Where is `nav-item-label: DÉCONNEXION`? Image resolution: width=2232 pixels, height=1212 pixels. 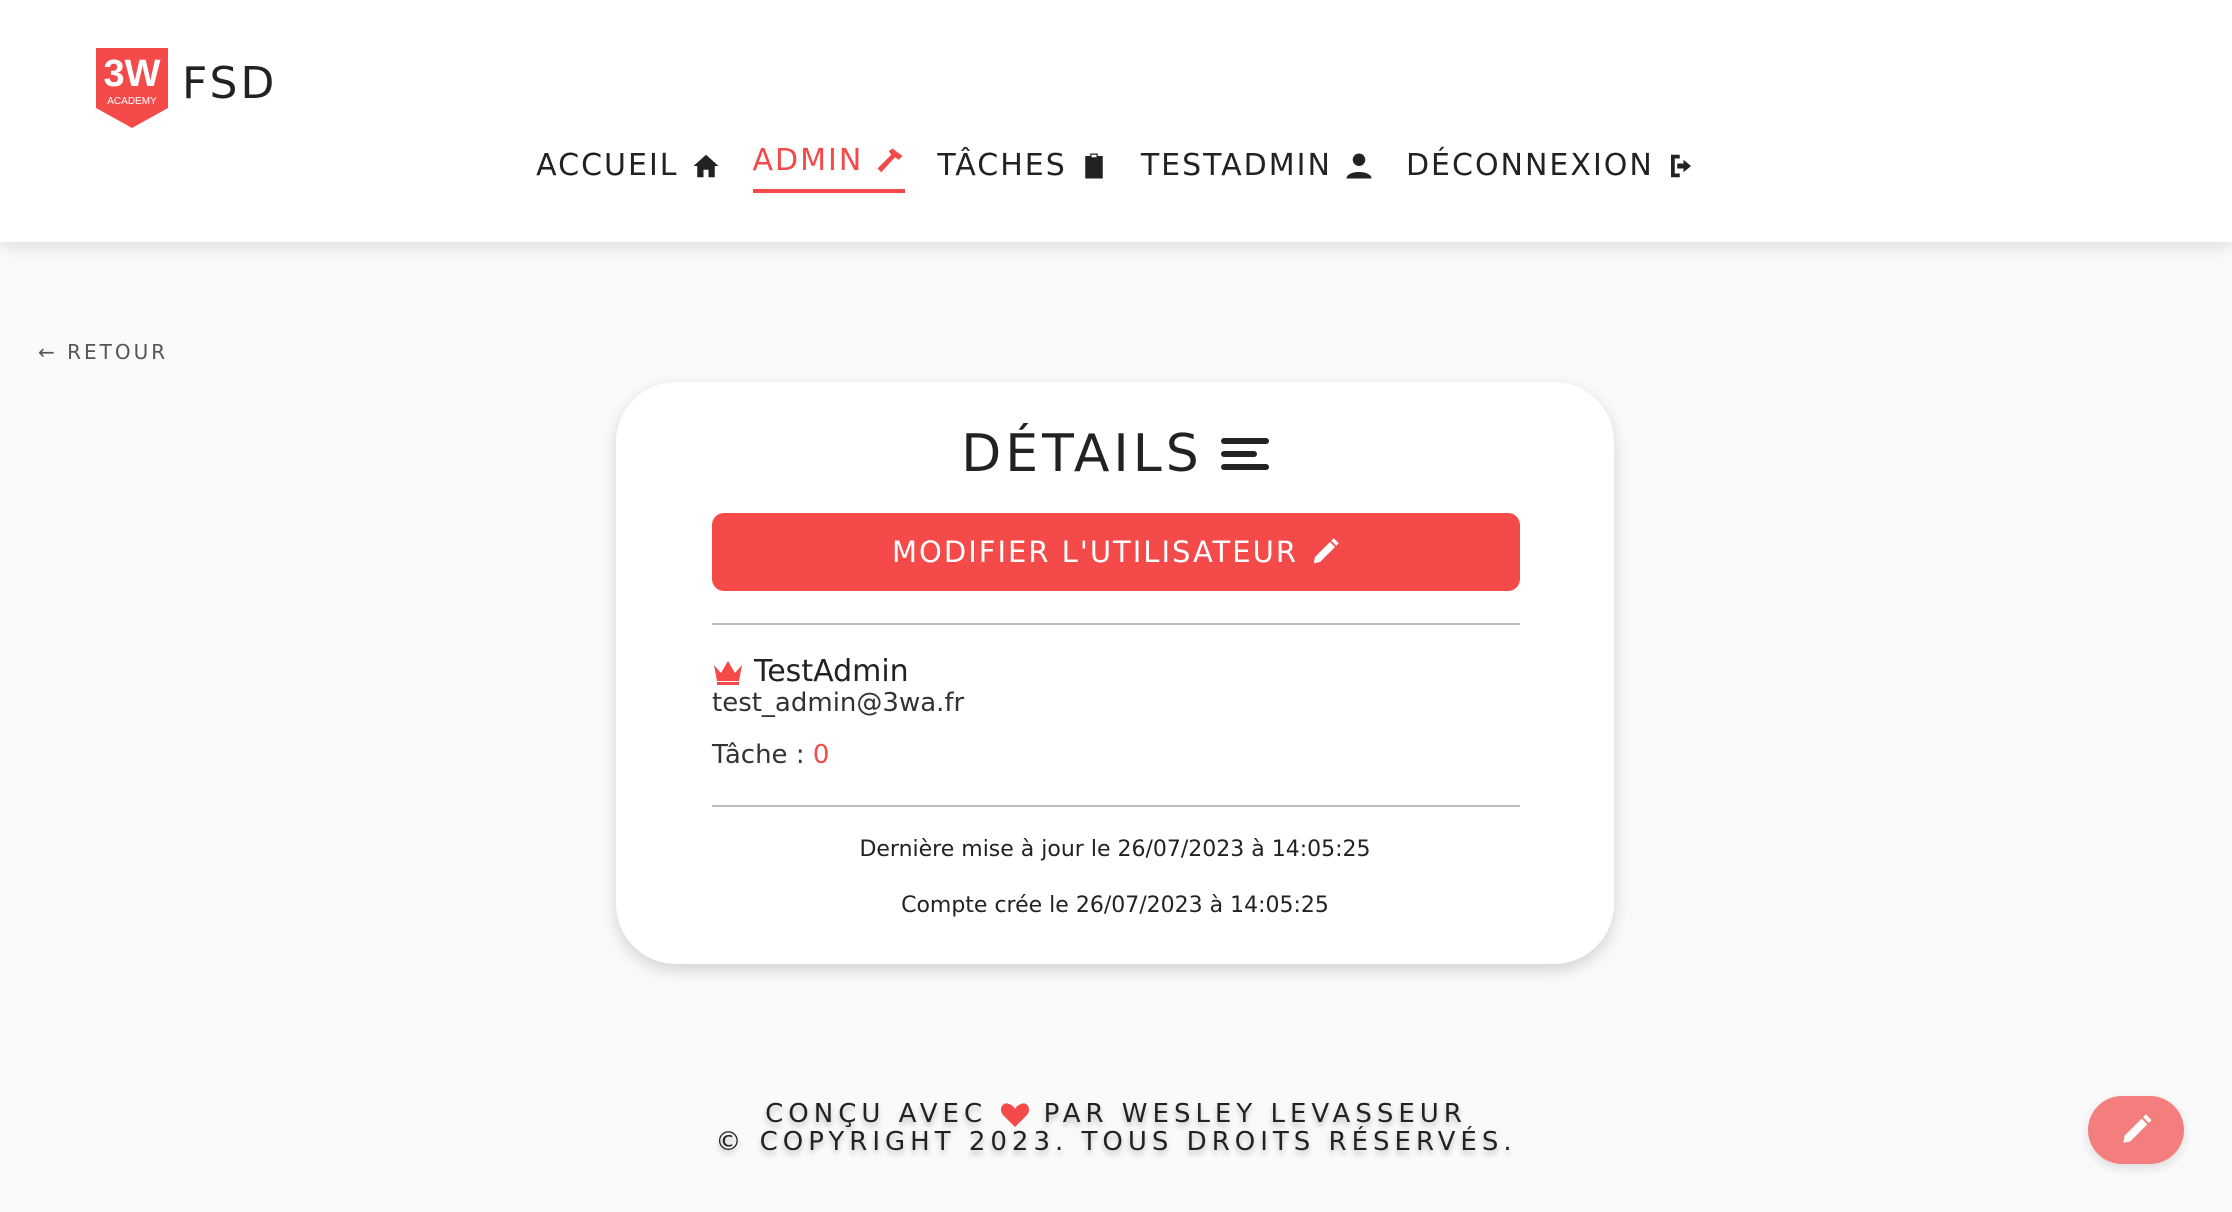 nav-item-label: DÉCONNEXION is located at coordinates (1529, 165).